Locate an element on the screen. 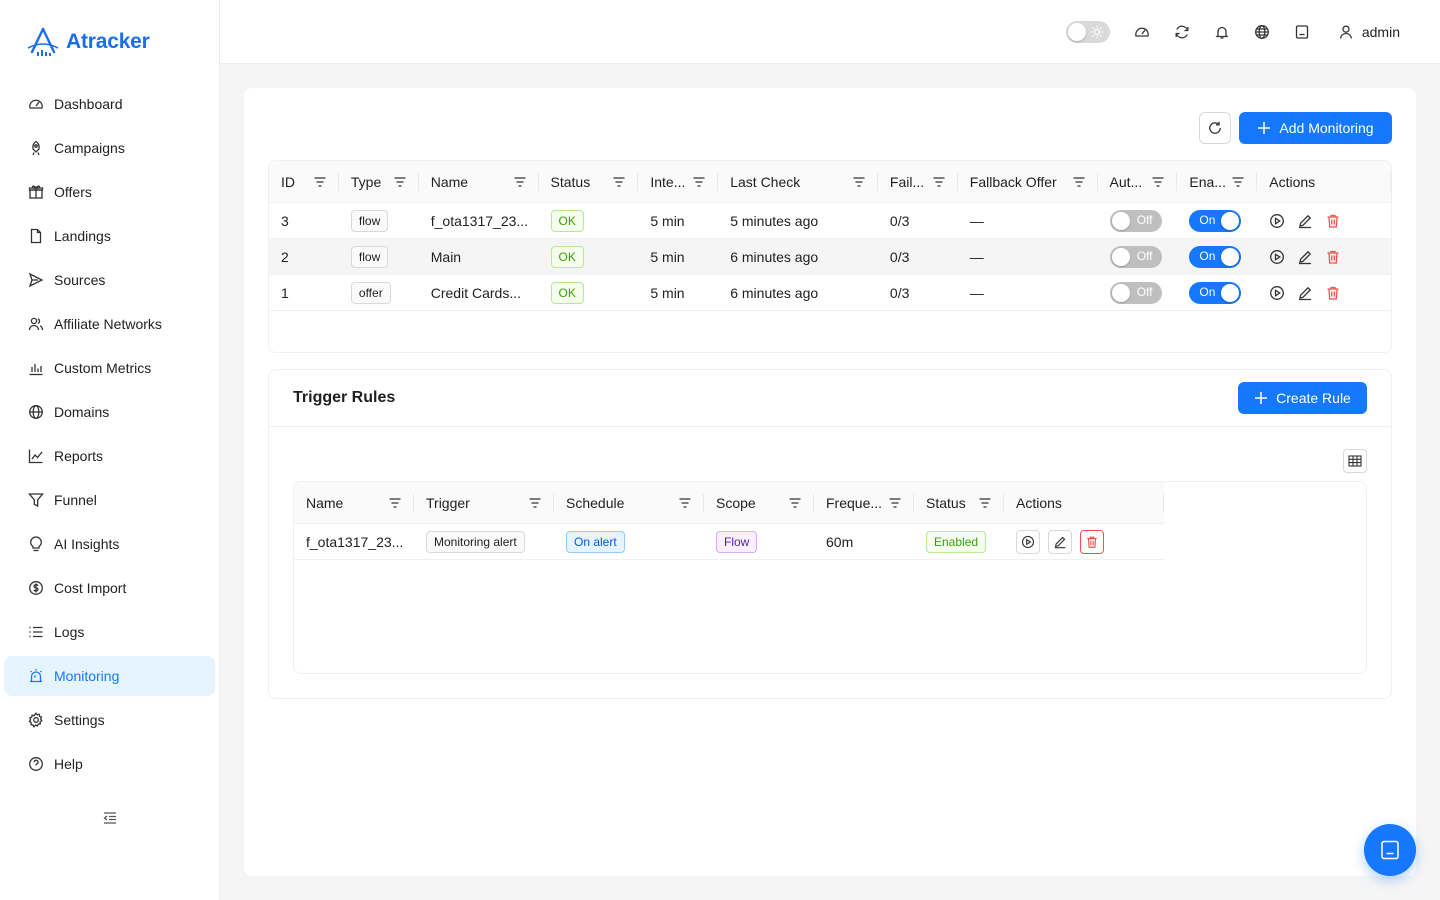  add-monitoring-button: Add Monitoring is located at coordinates (1315, 128).